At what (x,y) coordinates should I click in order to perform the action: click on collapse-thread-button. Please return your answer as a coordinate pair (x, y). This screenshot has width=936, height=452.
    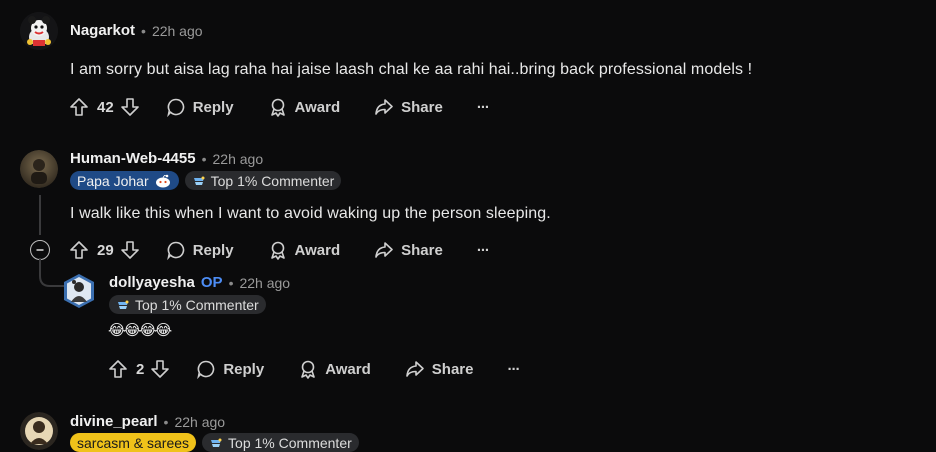
    Looking at the image, I should click on (40, 250).